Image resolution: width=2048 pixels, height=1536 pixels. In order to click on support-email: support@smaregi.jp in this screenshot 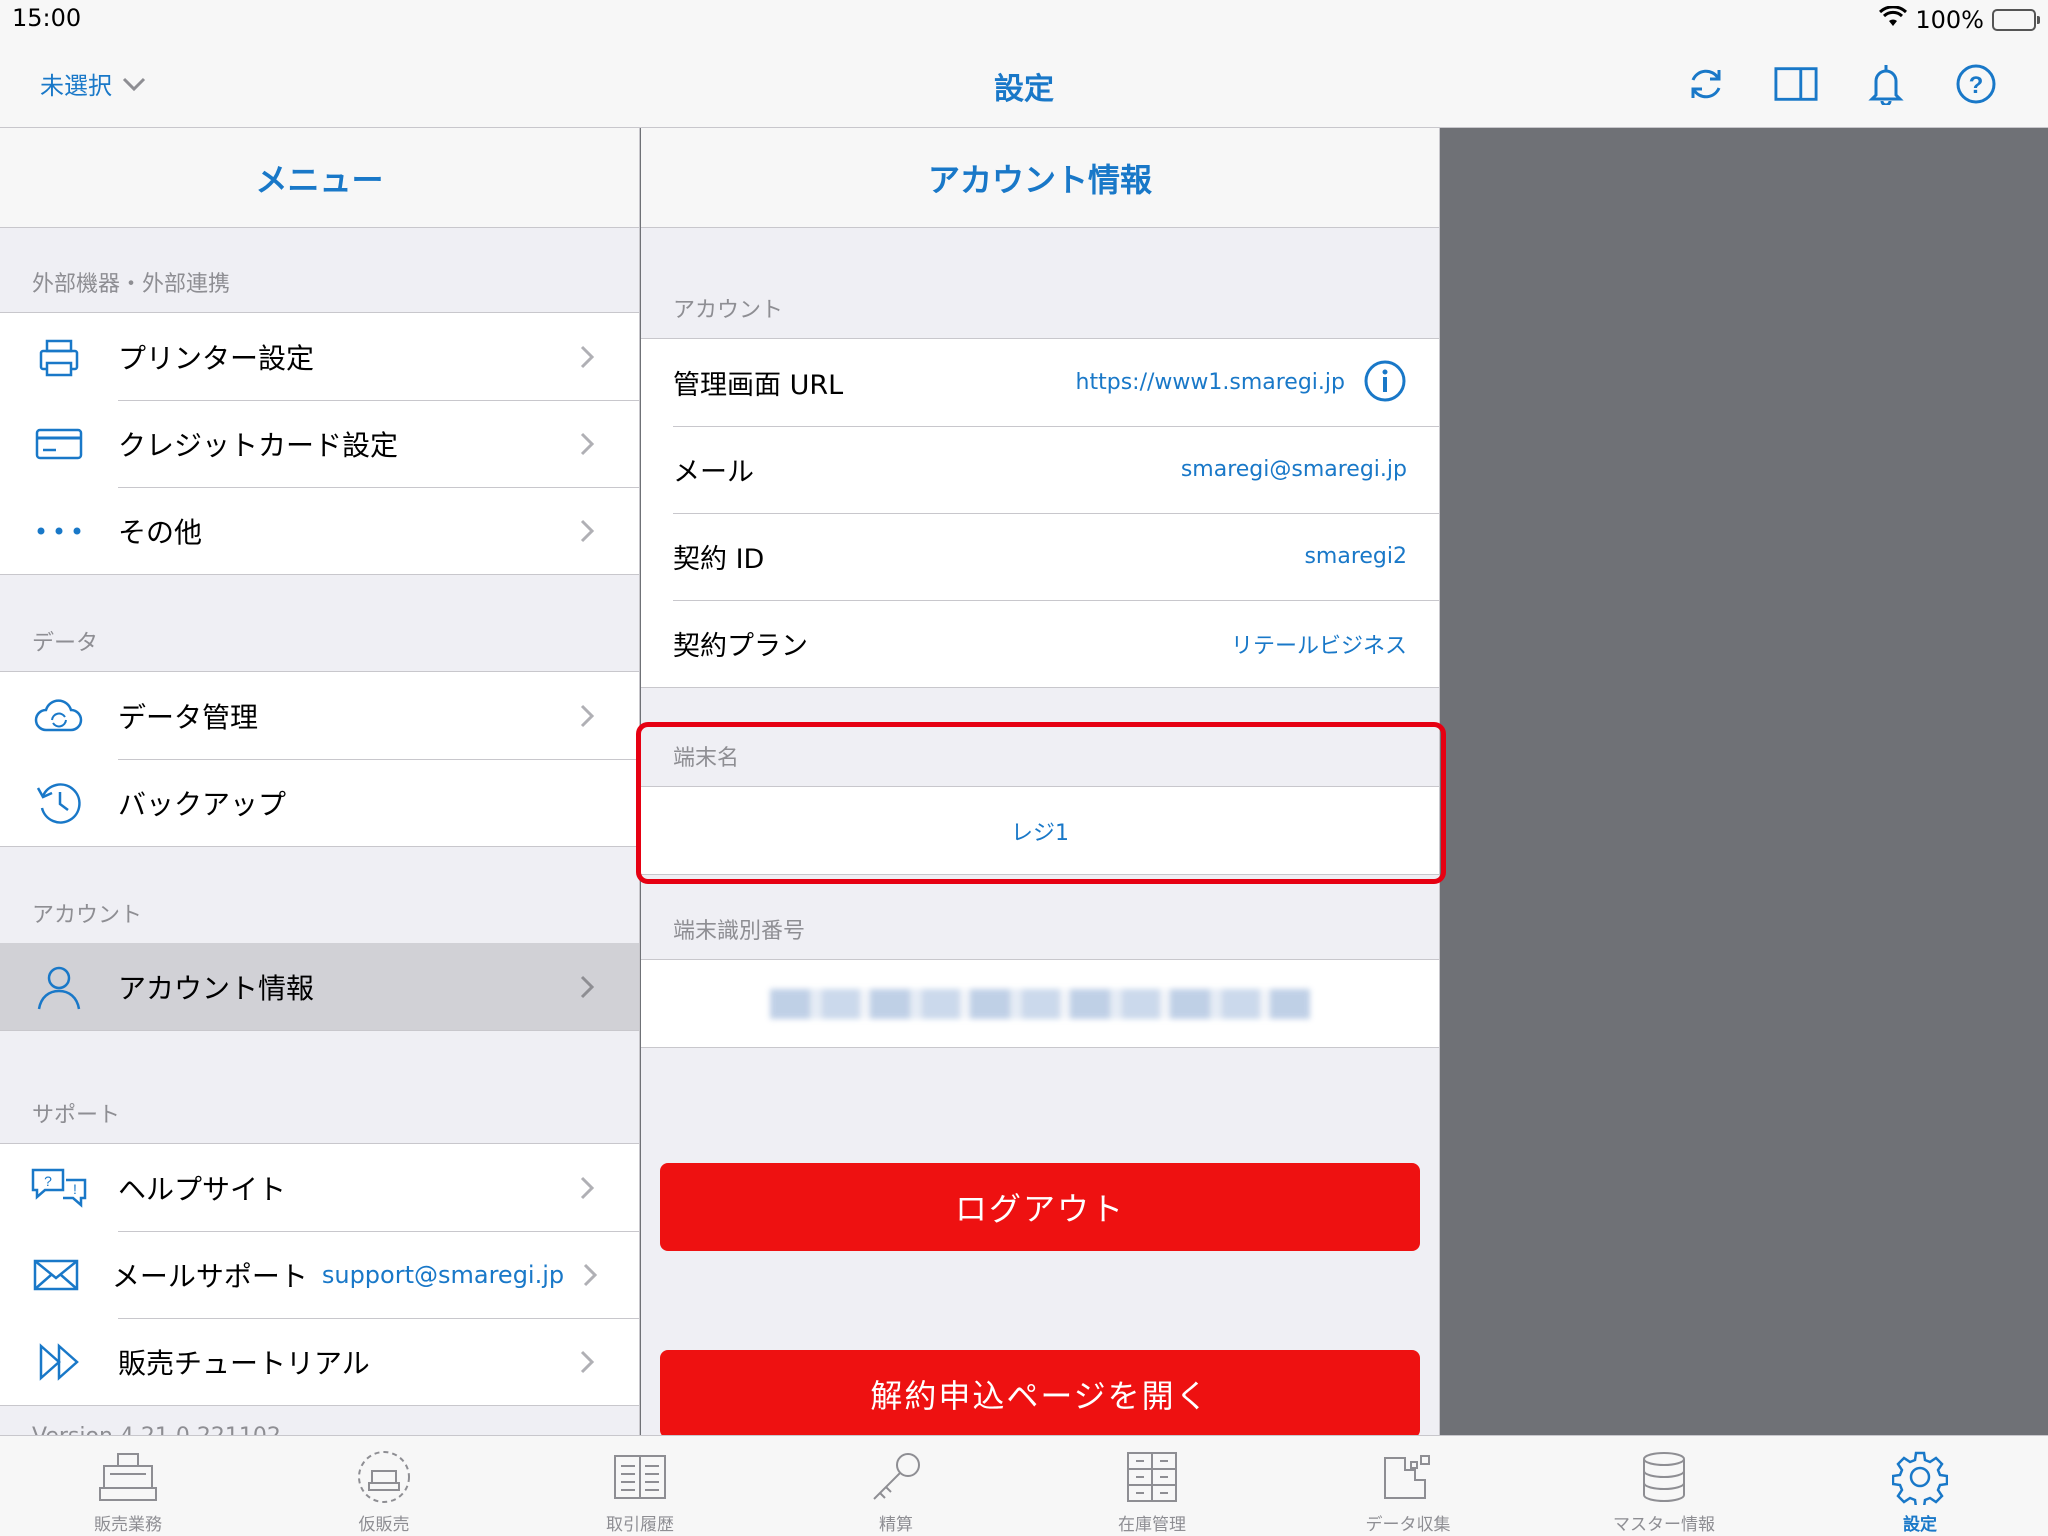, I will do `click(443, 1274)`.